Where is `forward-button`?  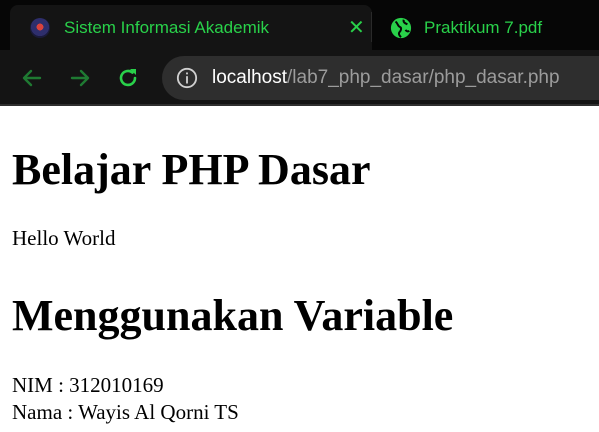 forward-button is located at coordinates (80, 78).